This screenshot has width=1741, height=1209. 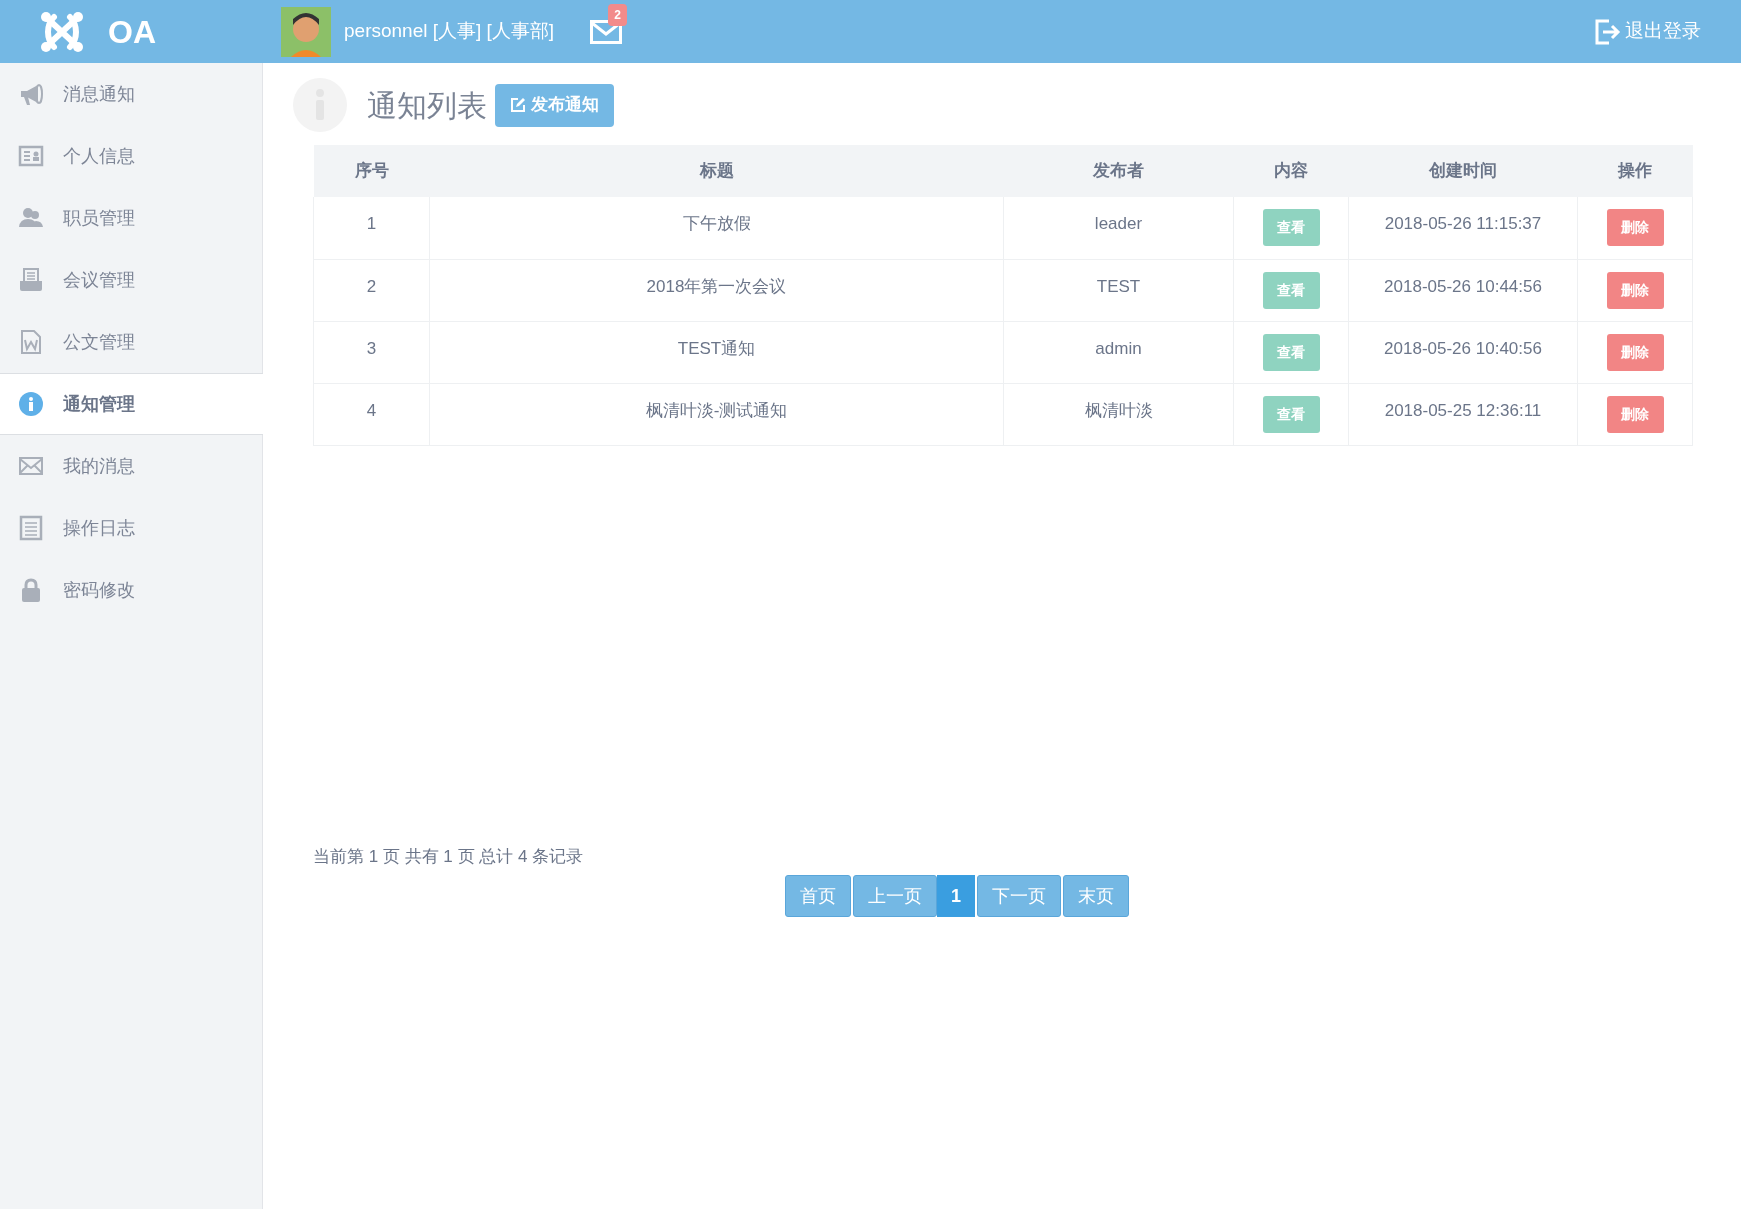 I want to click on sidebar-item: 我的消息, so click(x=131, y=466).